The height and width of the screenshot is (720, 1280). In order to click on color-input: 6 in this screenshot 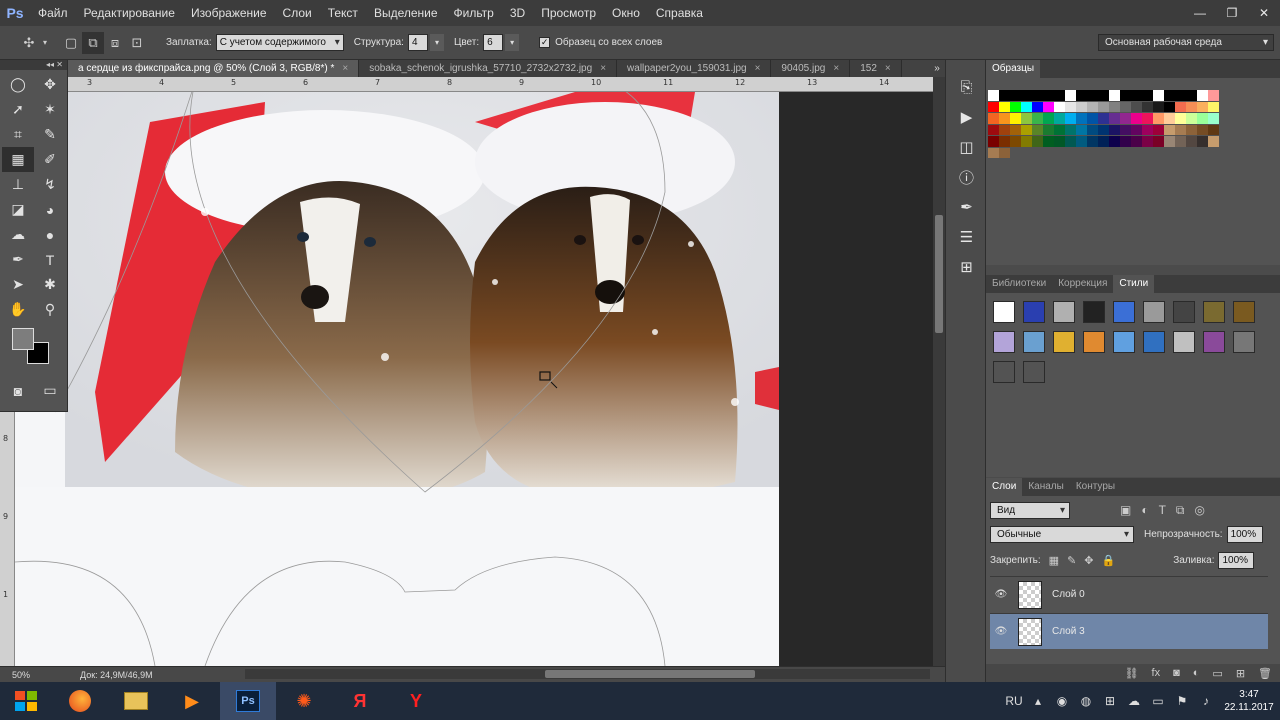, I will do `click(493, 42)`.